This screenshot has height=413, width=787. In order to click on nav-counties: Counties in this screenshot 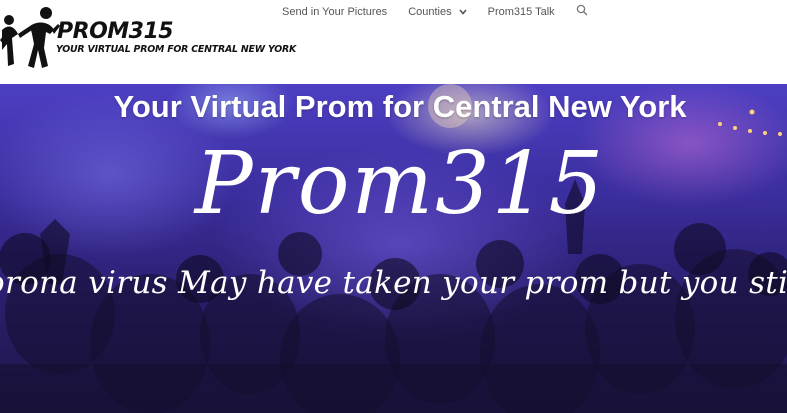, I will do `click(437, 12)`.